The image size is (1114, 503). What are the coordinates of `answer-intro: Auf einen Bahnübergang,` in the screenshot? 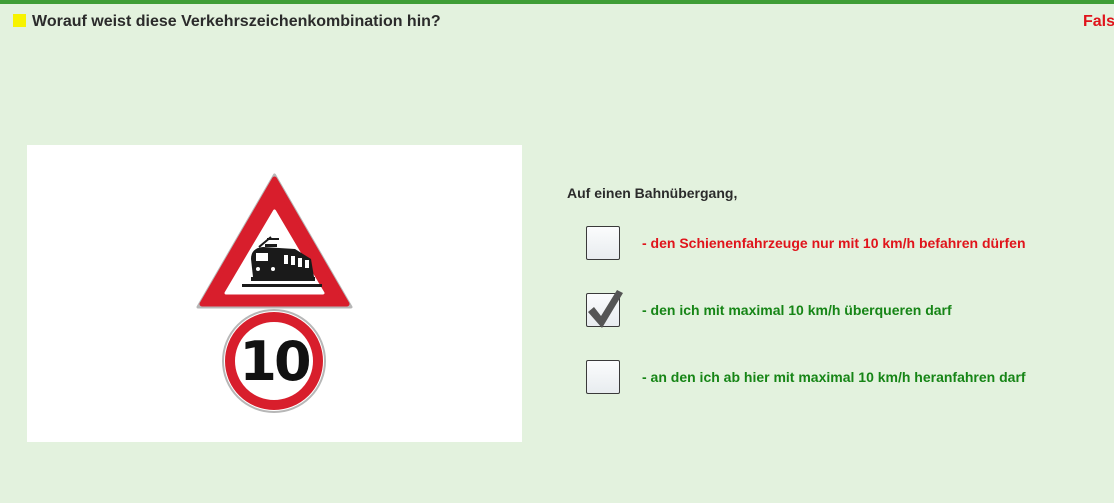 It's located at (652, 193).